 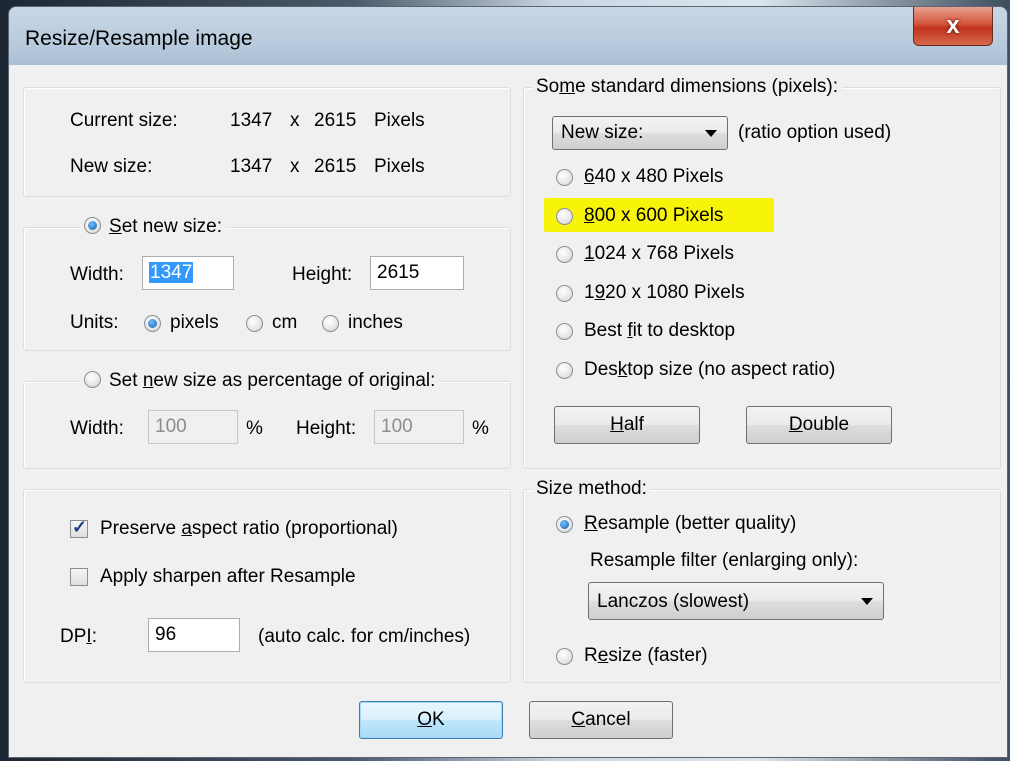 I want to click on ok-mnemonic: O, so click(x=425, y=719).